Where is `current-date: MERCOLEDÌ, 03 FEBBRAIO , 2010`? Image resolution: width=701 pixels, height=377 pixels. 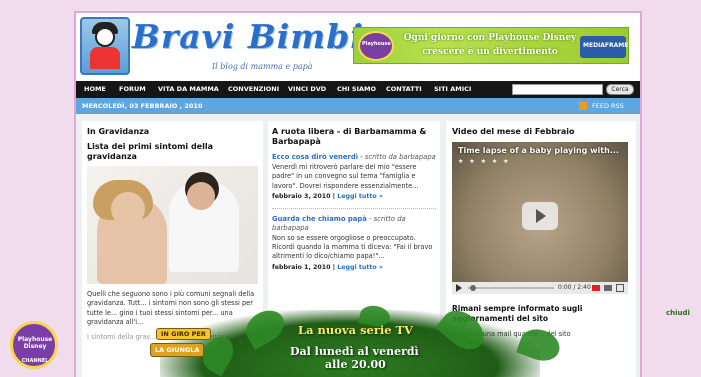 current-date: MERCOLEDÌ, 03 FEBBRAIO , 2010 is located at coordinates (142, 106).